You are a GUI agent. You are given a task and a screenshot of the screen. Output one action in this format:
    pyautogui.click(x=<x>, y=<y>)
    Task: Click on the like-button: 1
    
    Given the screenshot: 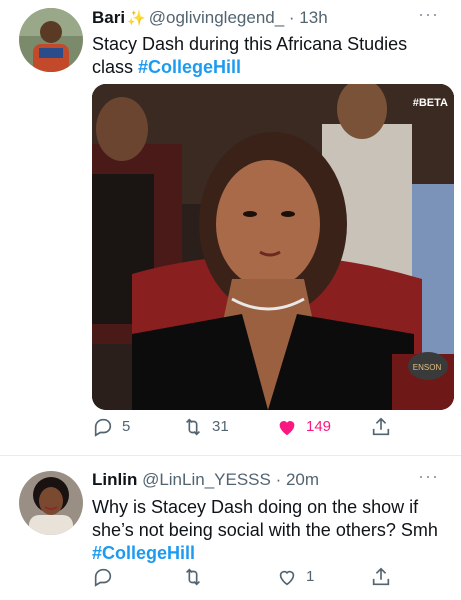 What is the action you would take?
    pyautogui.click(x=295, y=577)
    